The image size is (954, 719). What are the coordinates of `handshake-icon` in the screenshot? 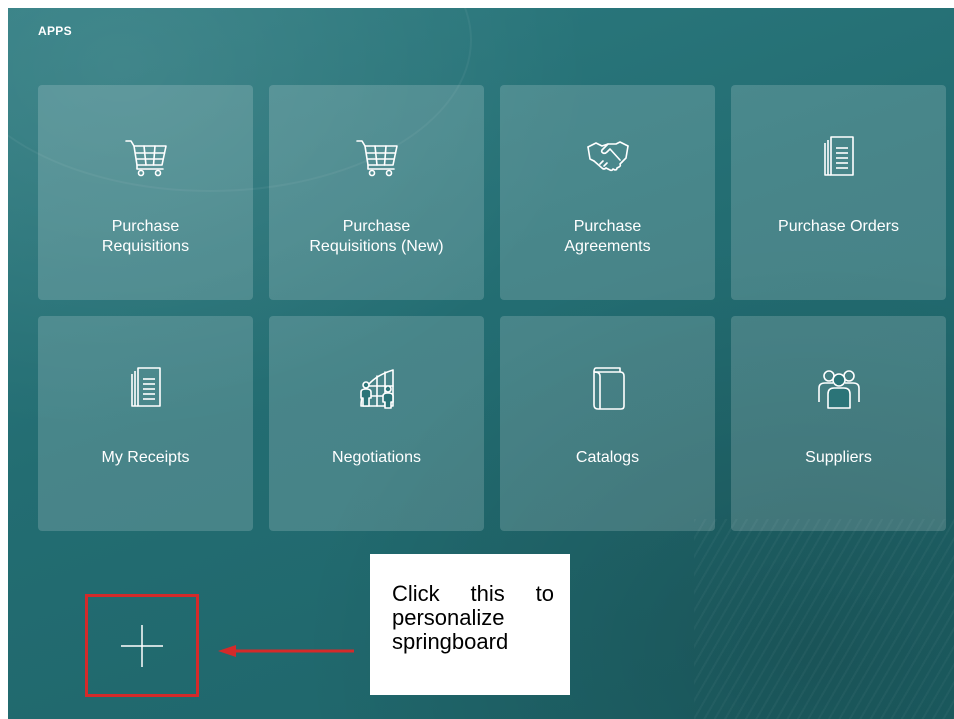 It's located at (608, 157).